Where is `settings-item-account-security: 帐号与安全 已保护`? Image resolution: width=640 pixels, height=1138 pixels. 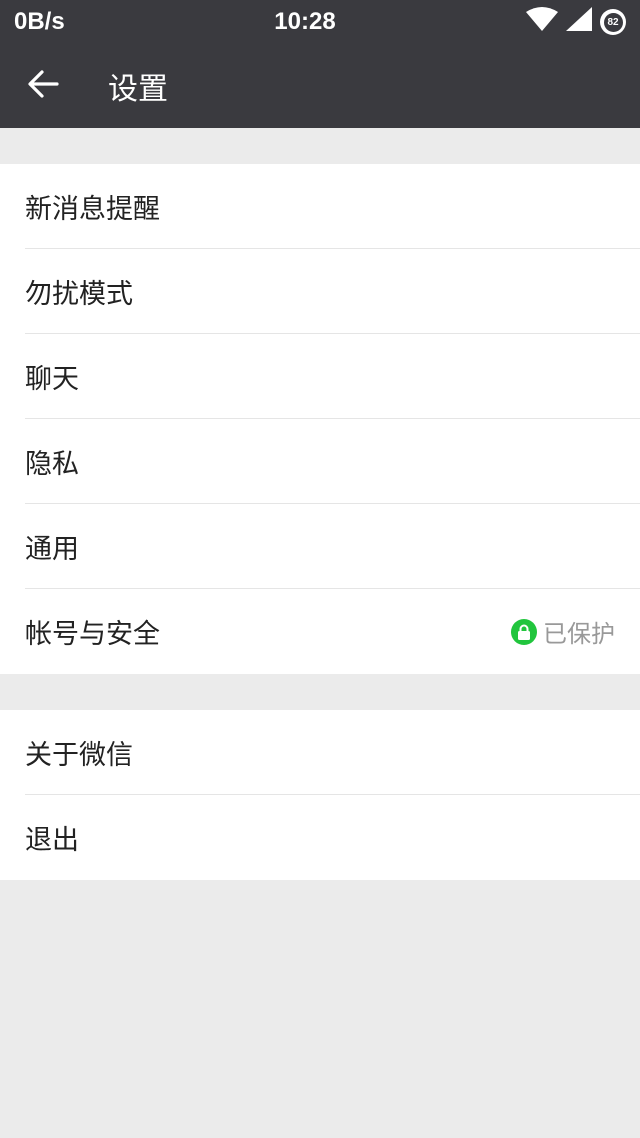 settings-item-account-security: 帐号与安全 已保护 is located at coordinates (332, 631).